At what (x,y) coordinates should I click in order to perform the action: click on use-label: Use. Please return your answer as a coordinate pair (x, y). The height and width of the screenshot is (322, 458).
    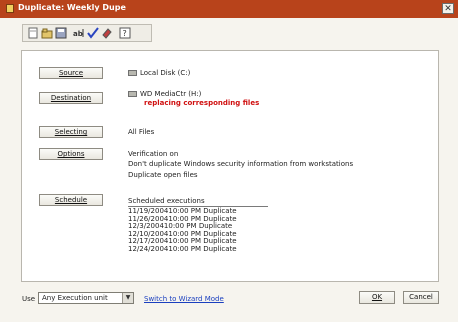
    Looking at the image, I should click on (29, 299).